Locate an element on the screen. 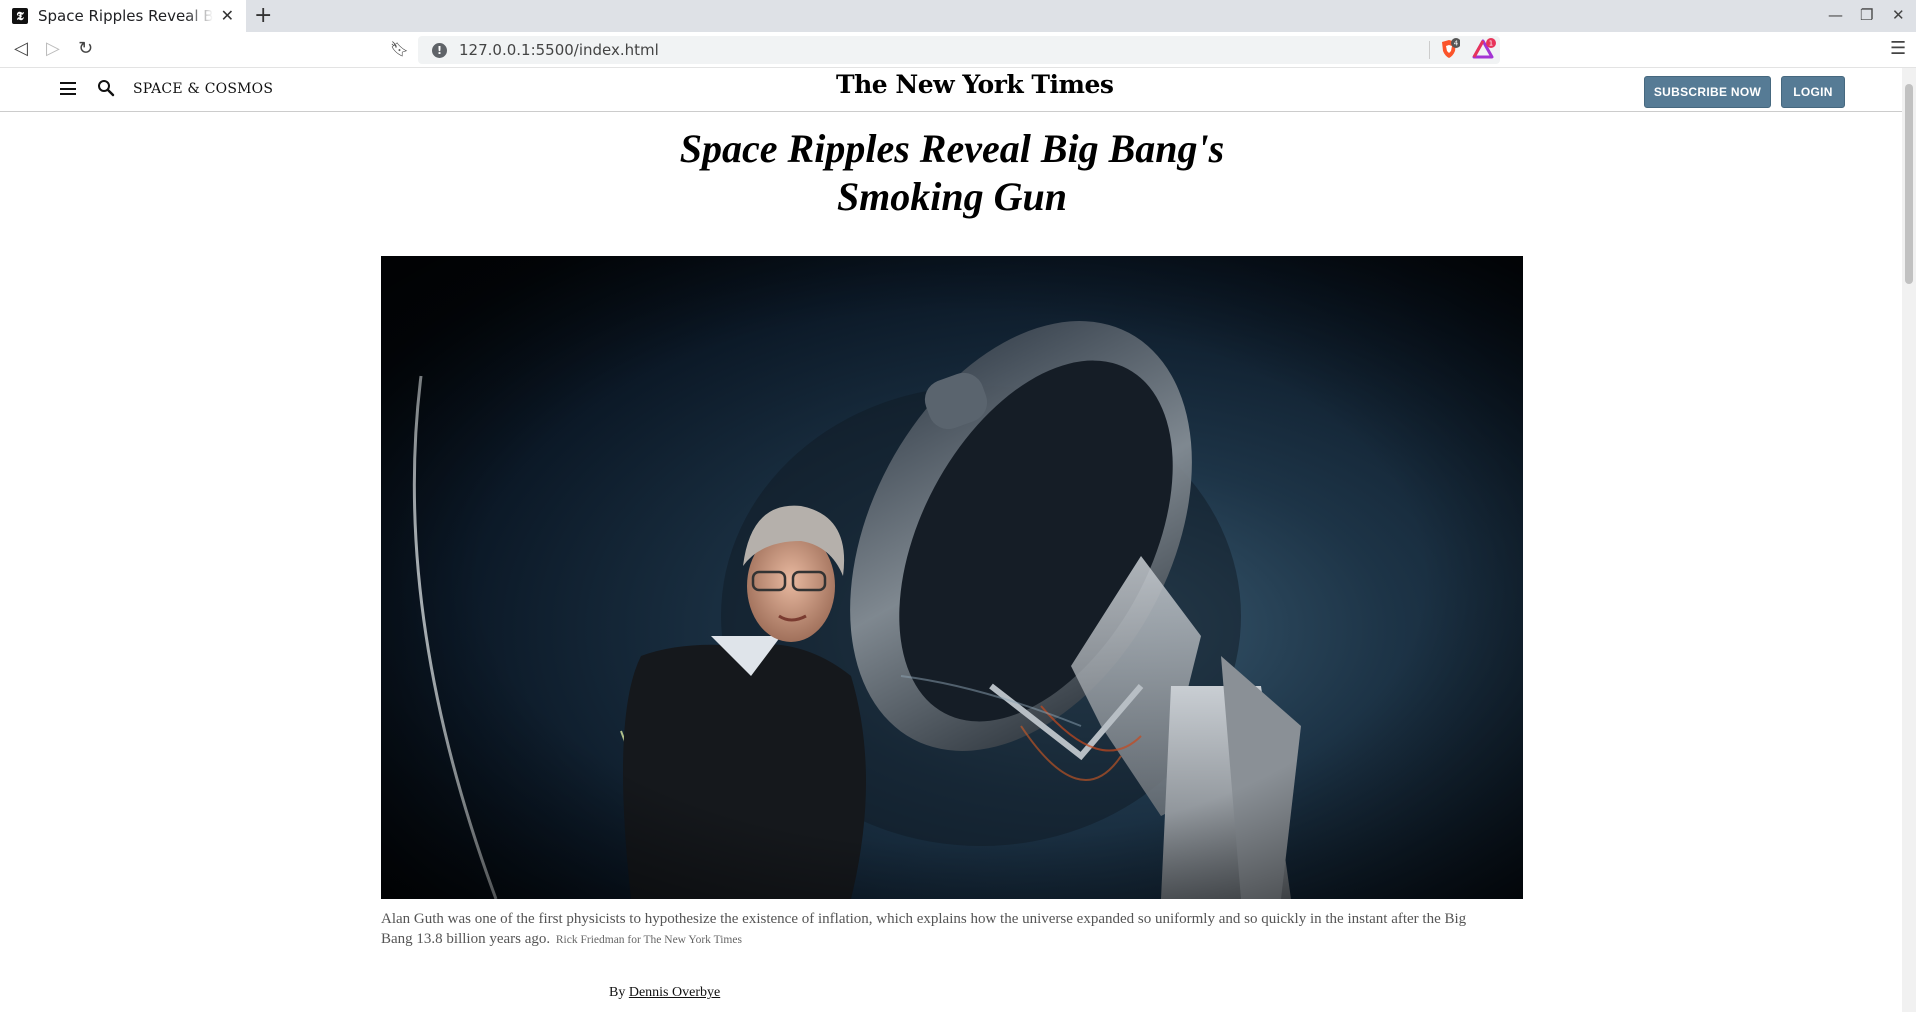  address-bar: ! 127.0.0.1:5500/index.html is located at coordinates (959, 50).